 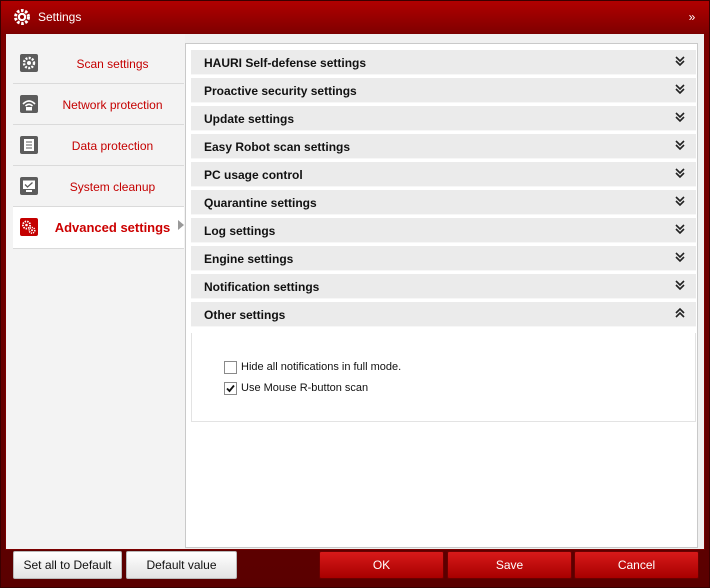 I want to click on section-title: Log settings, so click(x=240, y=231).